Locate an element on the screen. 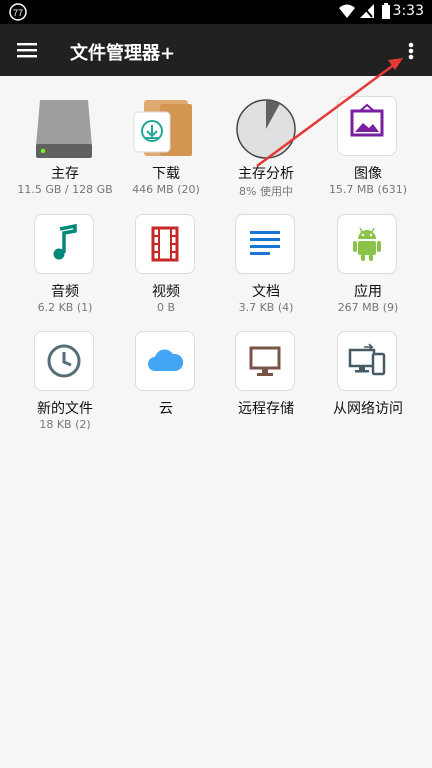 This screenshot has height=768, width=432. apps-icon-box is located at coordinates (367, 244).